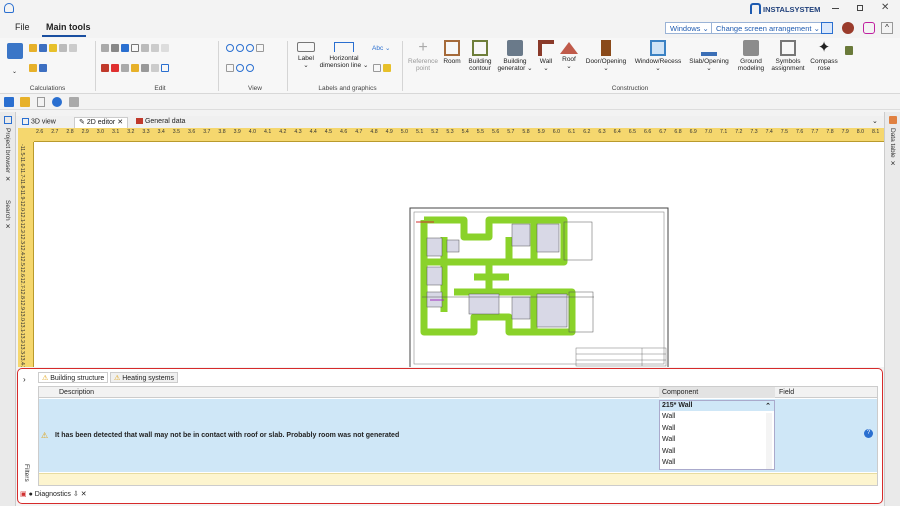 This screenshot has height=506, width=900. I want to click on expand-chevron-icon: ›, so click(24, 379).